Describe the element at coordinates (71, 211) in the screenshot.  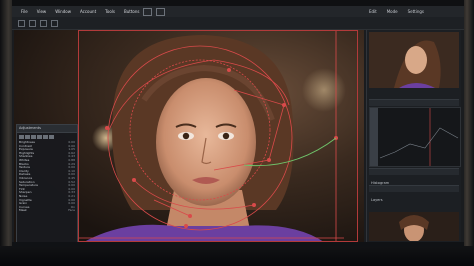
I see `adjustment-value: Face` at that location.